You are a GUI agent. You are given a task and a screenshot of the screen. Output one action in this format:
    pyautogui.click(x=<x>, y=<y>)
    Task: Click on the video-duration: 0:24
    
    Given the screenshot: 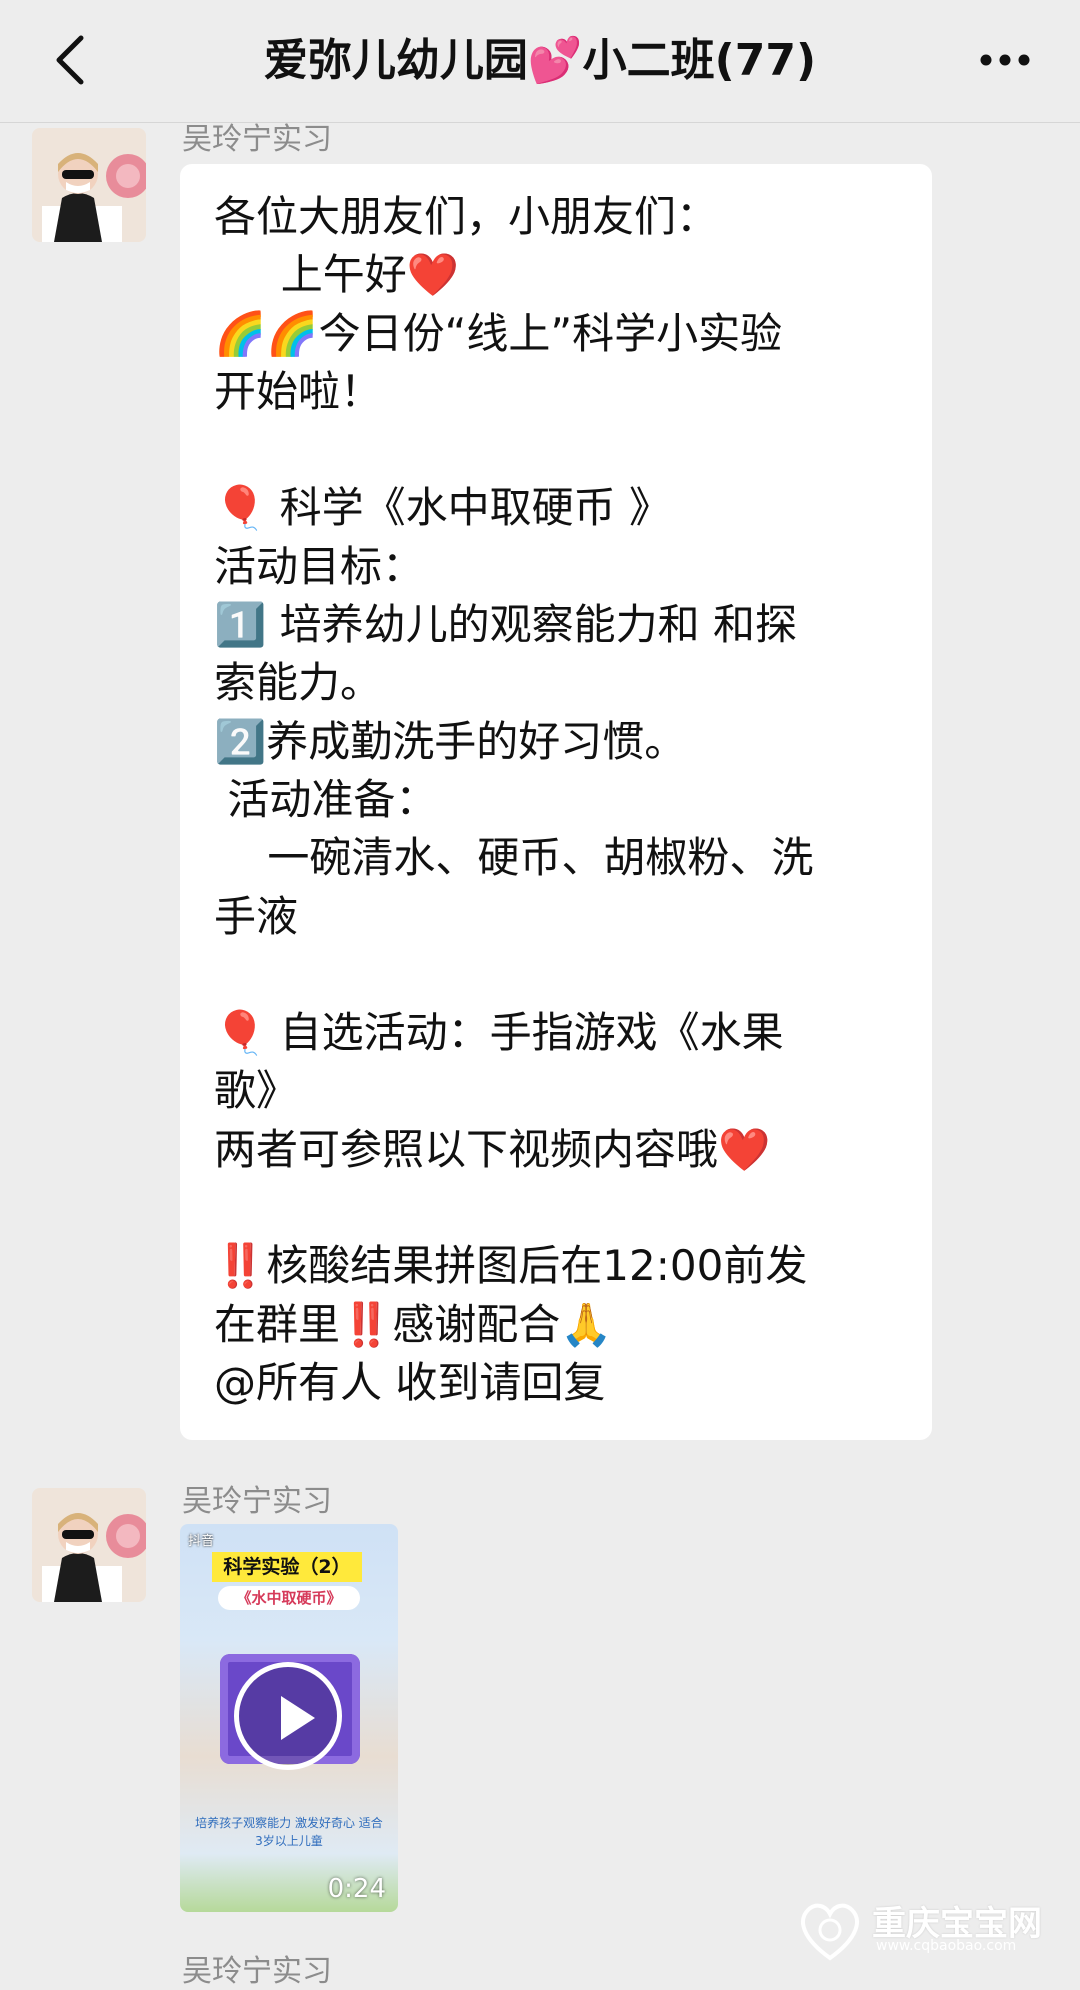 What is the action you would take?
    pyautogui.click(x=356, y=1889)
    